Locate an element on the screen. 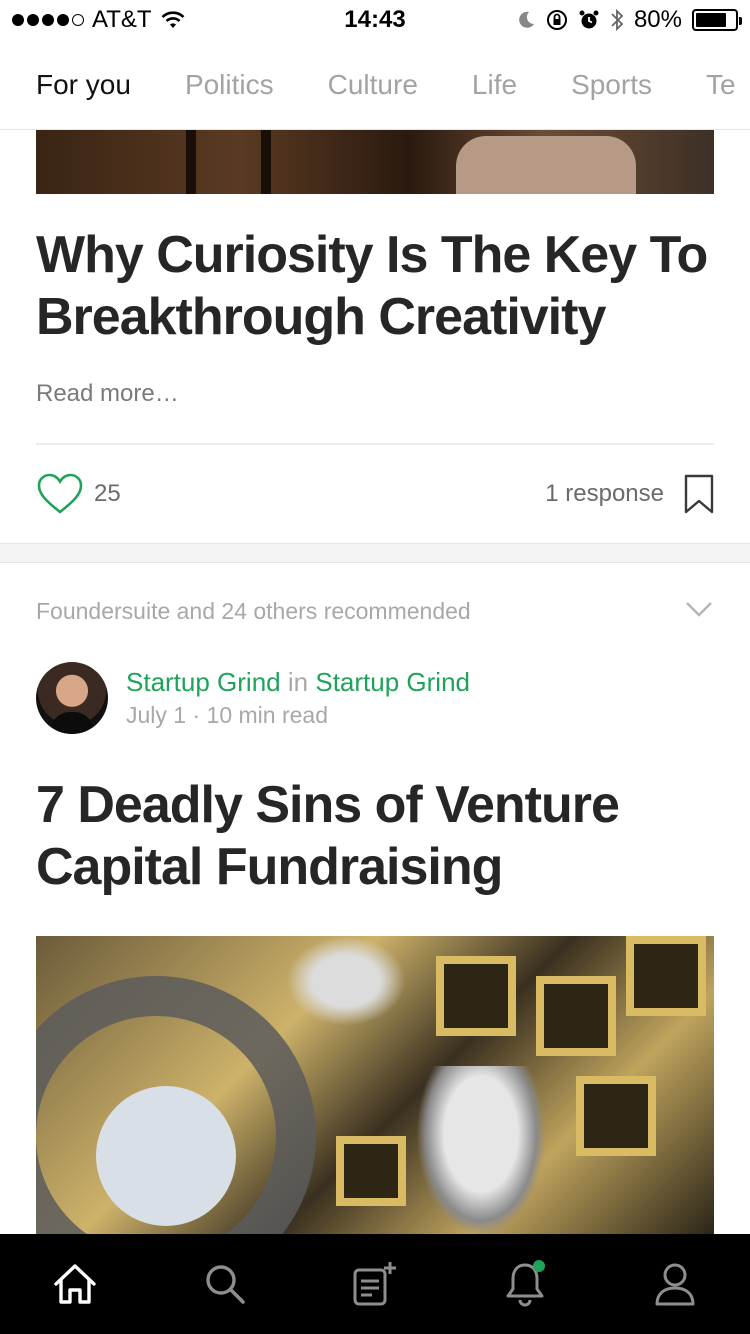 This screenshot has width=750, height=1334. post-actions: 25 1 response is located at coordinates (375, 494).